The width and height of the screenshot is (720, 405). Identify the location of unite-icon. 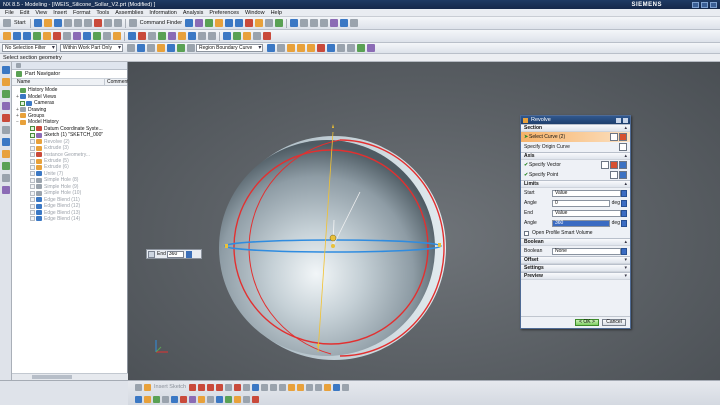
(279, 23).